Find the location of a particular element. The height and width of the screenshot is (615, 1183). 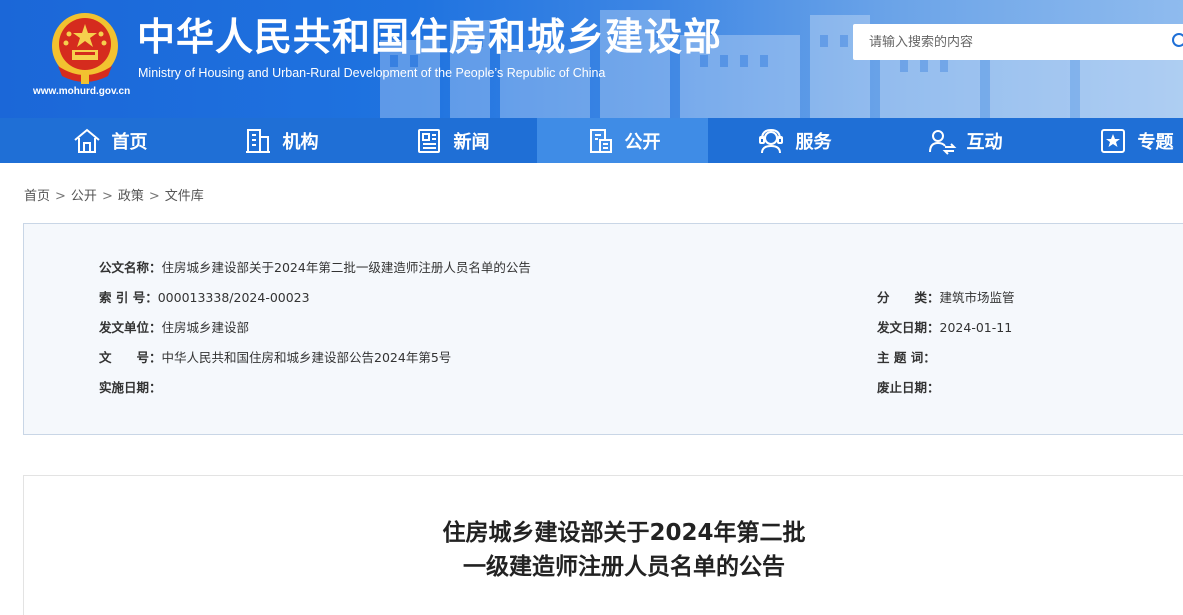

info-value: 住房城乡建设部关于2024年第二批一级建造师注册人员名单的公告 is located at coordinates (346, 267).